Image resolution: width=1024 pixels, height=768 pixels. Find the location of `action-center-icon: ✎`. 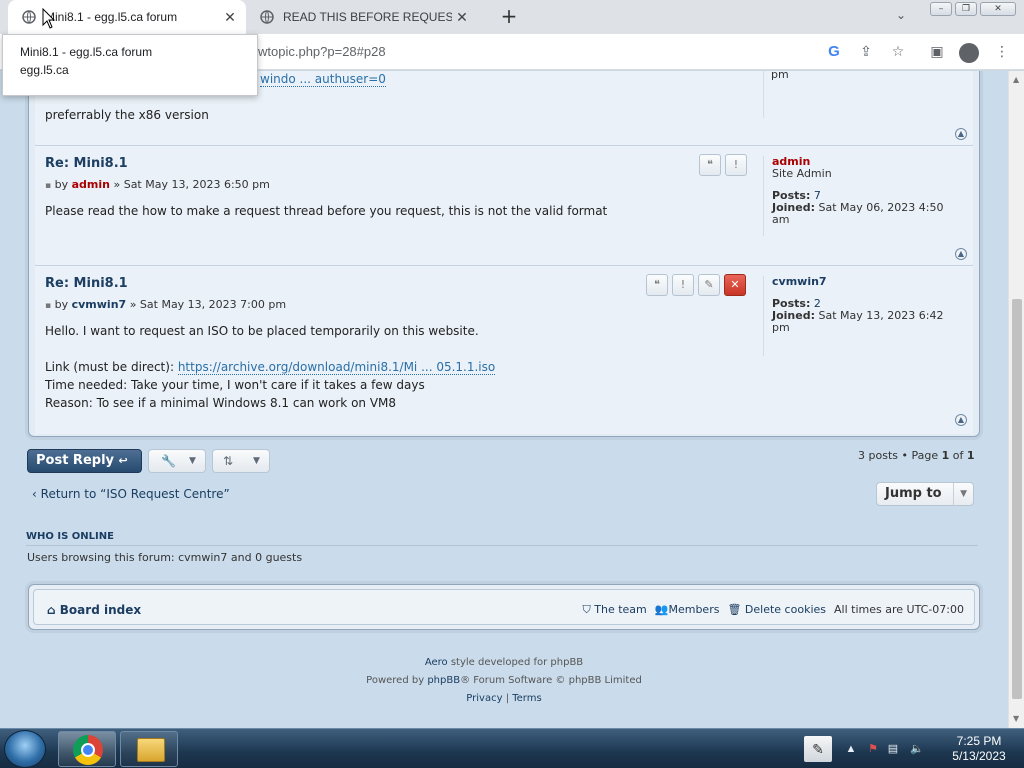

action-center-icon: ✎ is located at coordinates (818, 749).